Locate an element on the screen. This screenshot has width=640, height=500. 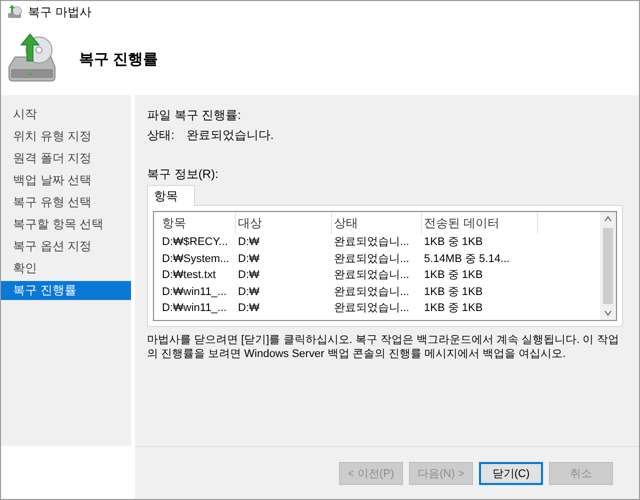
wizard-step: 시작 is located at coordinates (66, 114).